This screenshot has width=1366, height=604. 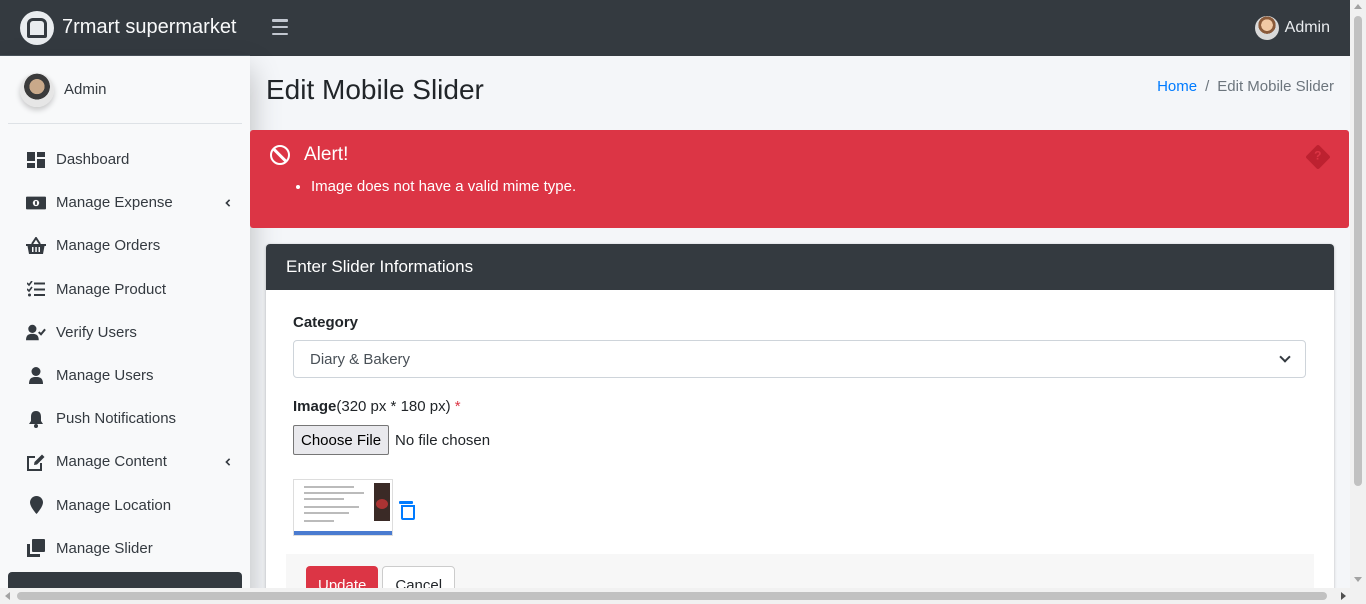 I want to click on bell-icon, so click(x=36, y=419).